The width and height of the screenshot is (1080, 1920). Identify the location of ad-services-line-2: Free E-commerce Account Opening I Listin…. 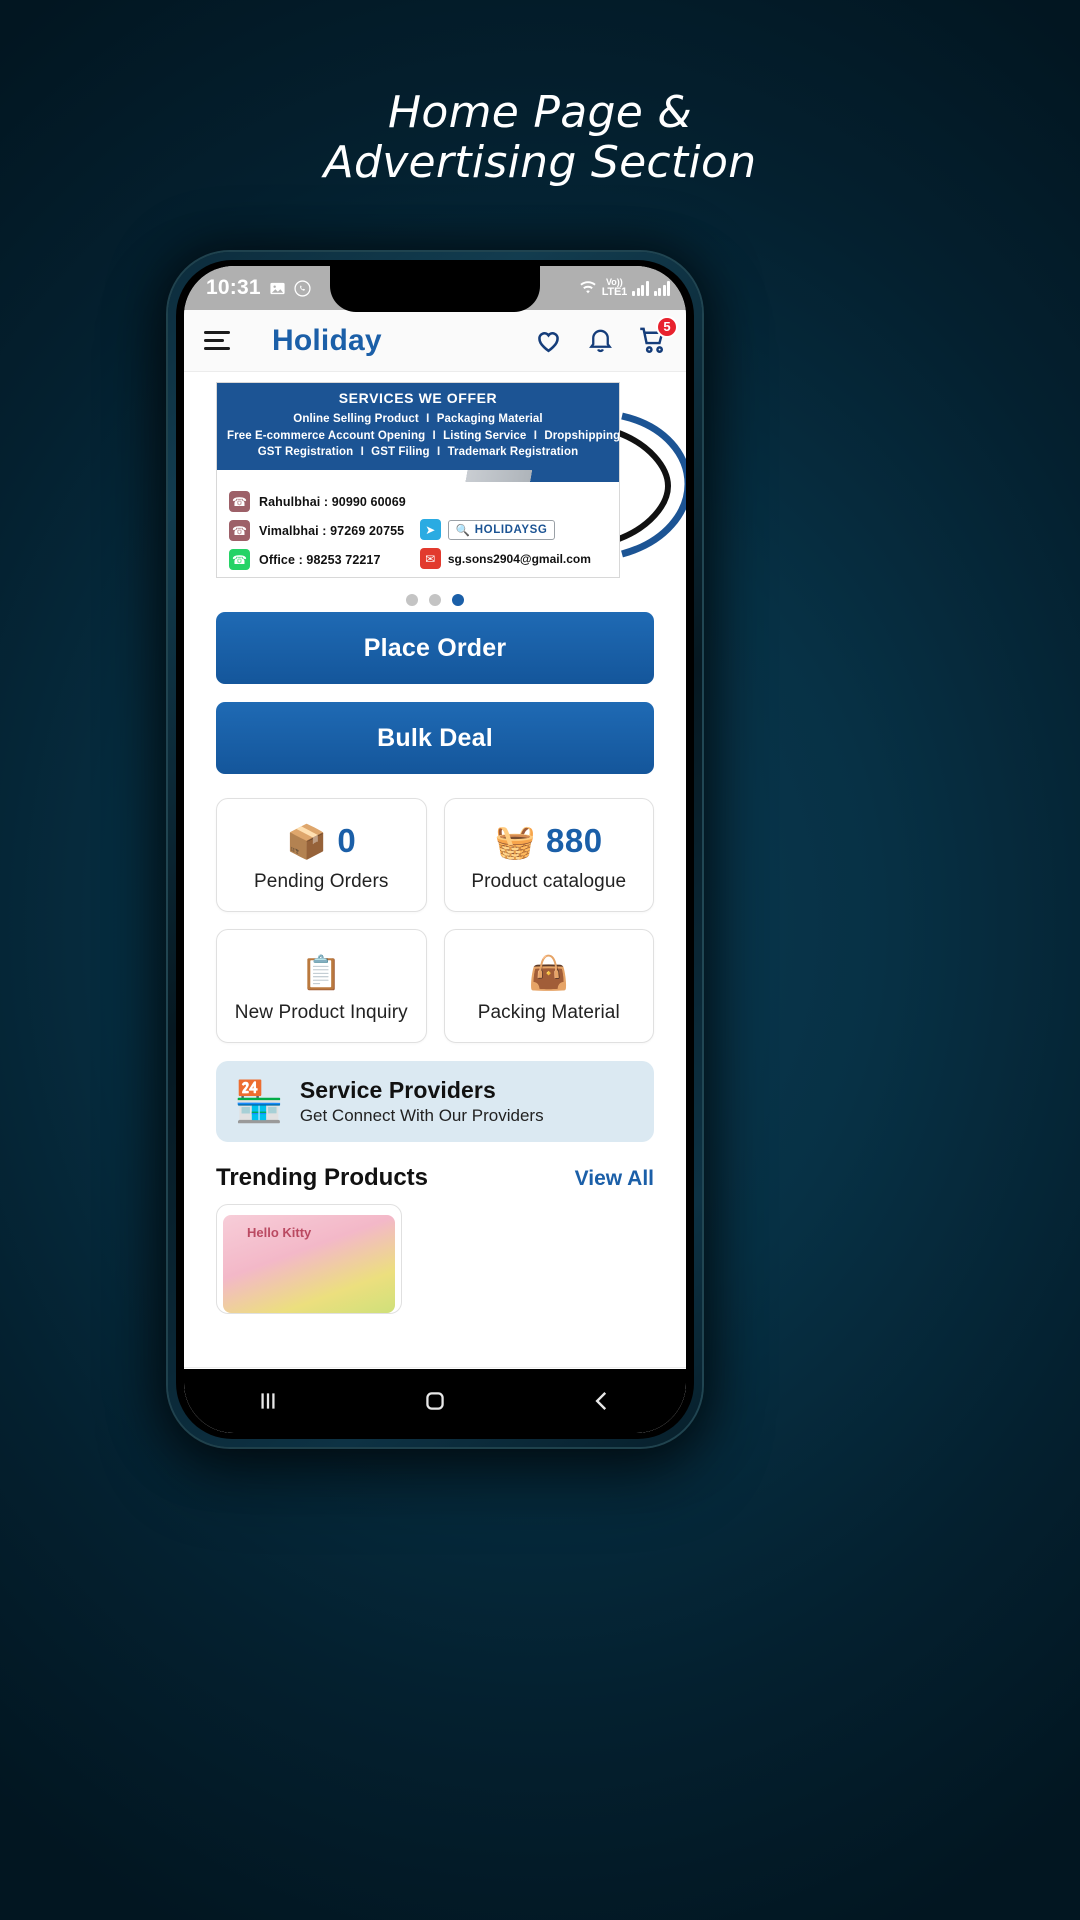
(423, 436).